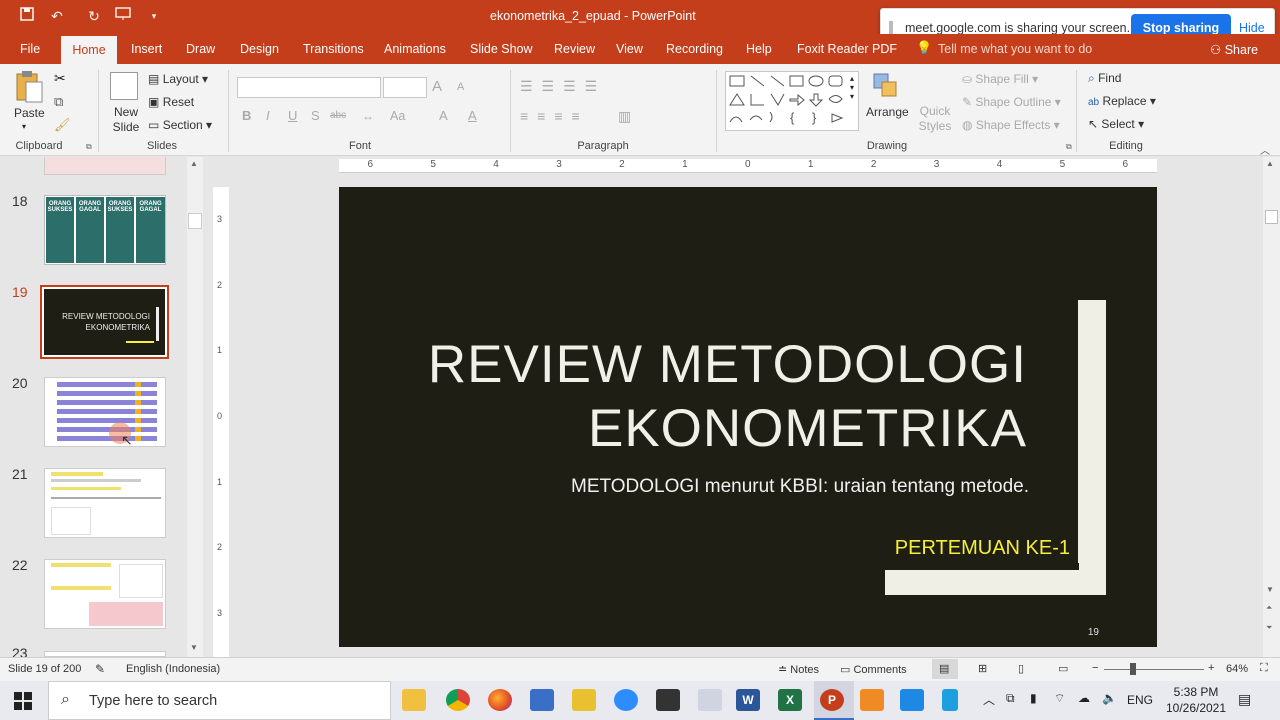 This screenshot has height=720, width=1280. Describe the element at coordinates (792, 101) in the screenshot. I see `shapes-gallery: {}` at that location.